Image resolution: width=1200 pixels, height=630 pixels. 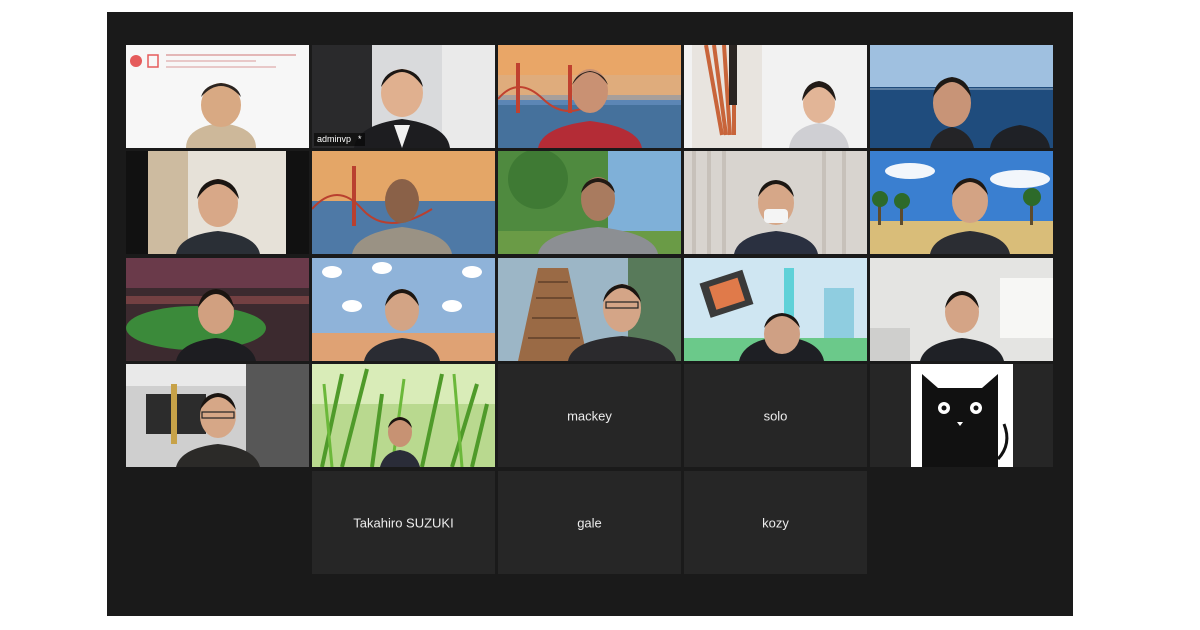 I want to click on participant-tile-camera-off: mackey, so click(x=589, y=415).